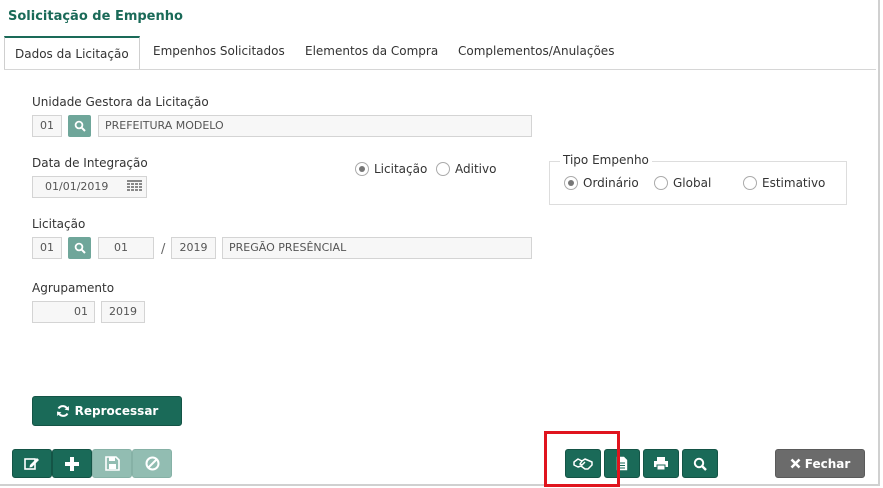 Image resolution: width=883 pixels, height=488 pixels. I want to click on tab-dados-licitacao: Dados da Licitação, so click(72, 53).